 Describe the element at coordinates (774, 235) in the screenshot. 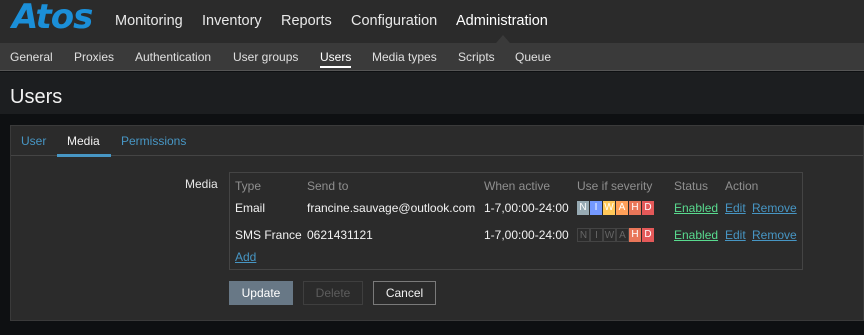

I see `row2-remove-link: Remove` at that location.